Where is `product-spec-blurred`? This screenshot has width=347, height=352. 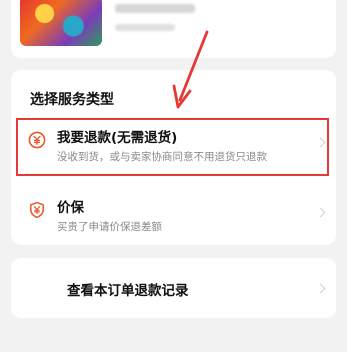
product-spec-blurred is located at coordinates (145, 27).